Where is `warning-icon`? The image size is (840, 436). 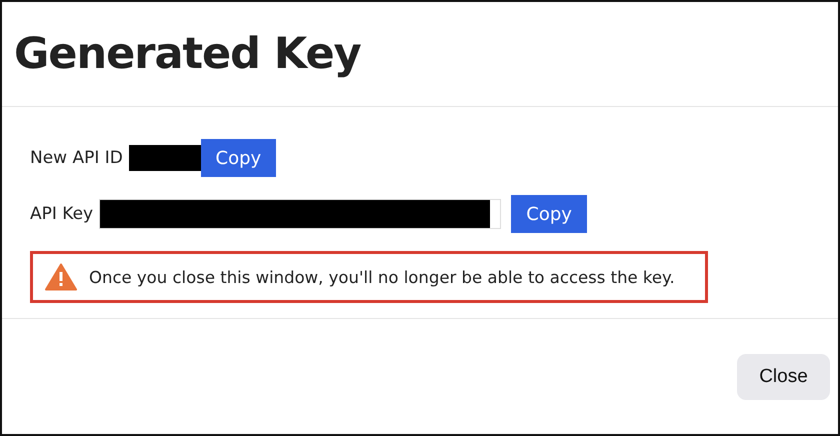
warning-icon is located at coordinates (61, 277).